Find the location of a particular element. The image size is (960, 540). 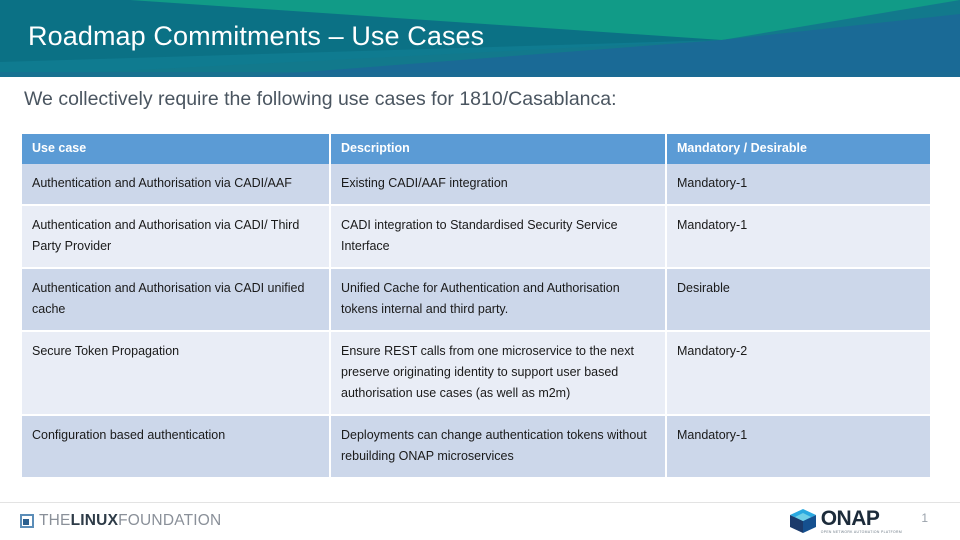

lf-word-the: THE is located at coordinates (55, 520).